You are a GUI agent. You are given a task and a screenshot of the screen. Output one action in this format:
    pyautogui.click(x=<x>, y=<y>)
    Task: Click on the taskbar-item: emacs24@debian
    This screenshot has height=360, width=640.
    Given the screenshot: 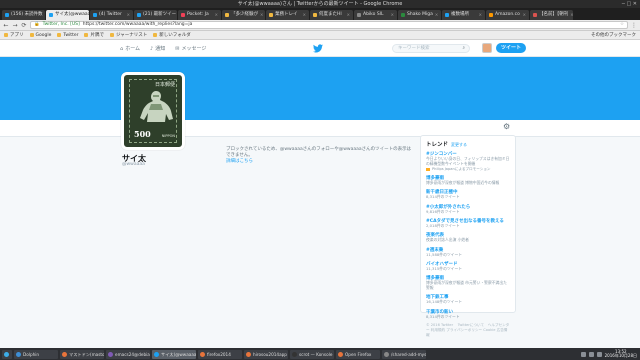 What is the action you would take?
    pyautogui.click(x=128, y=354)
    